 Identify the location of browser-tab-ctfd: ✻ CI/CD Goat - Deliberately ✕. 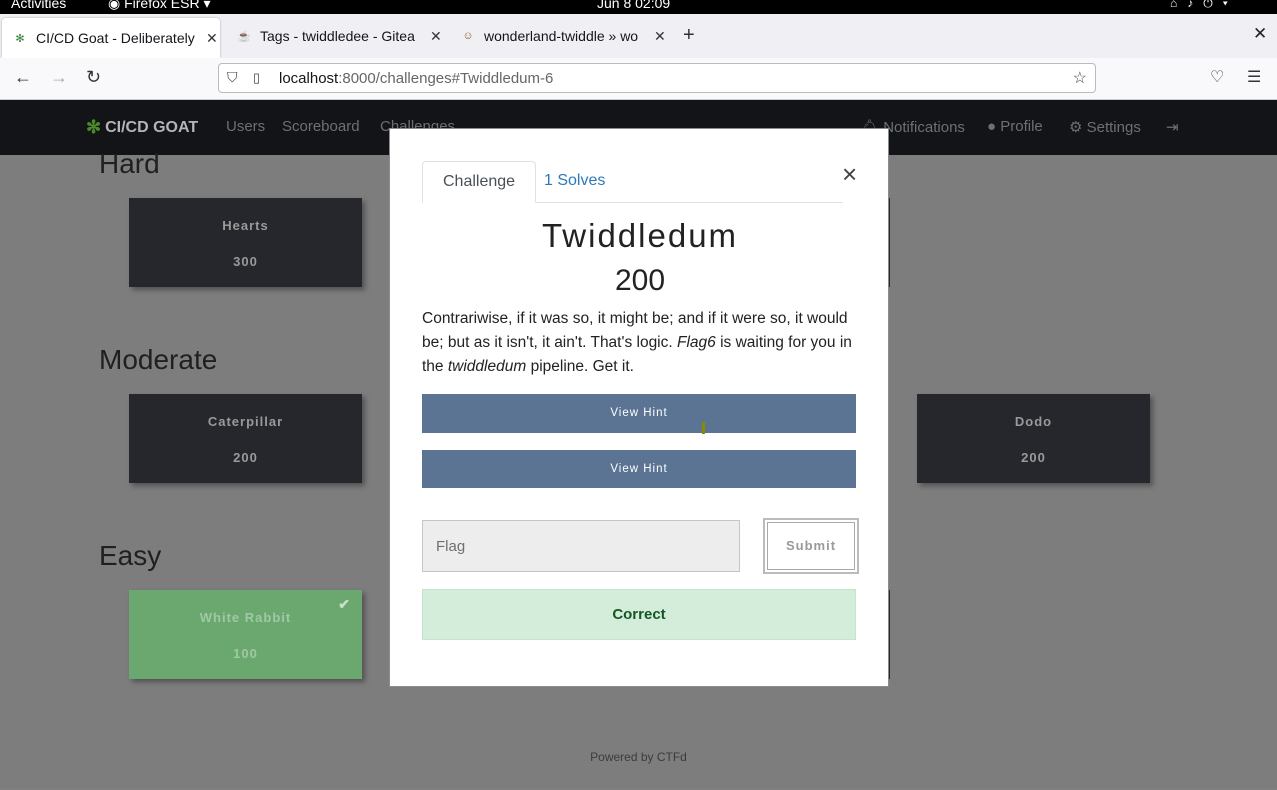
(111, 38).